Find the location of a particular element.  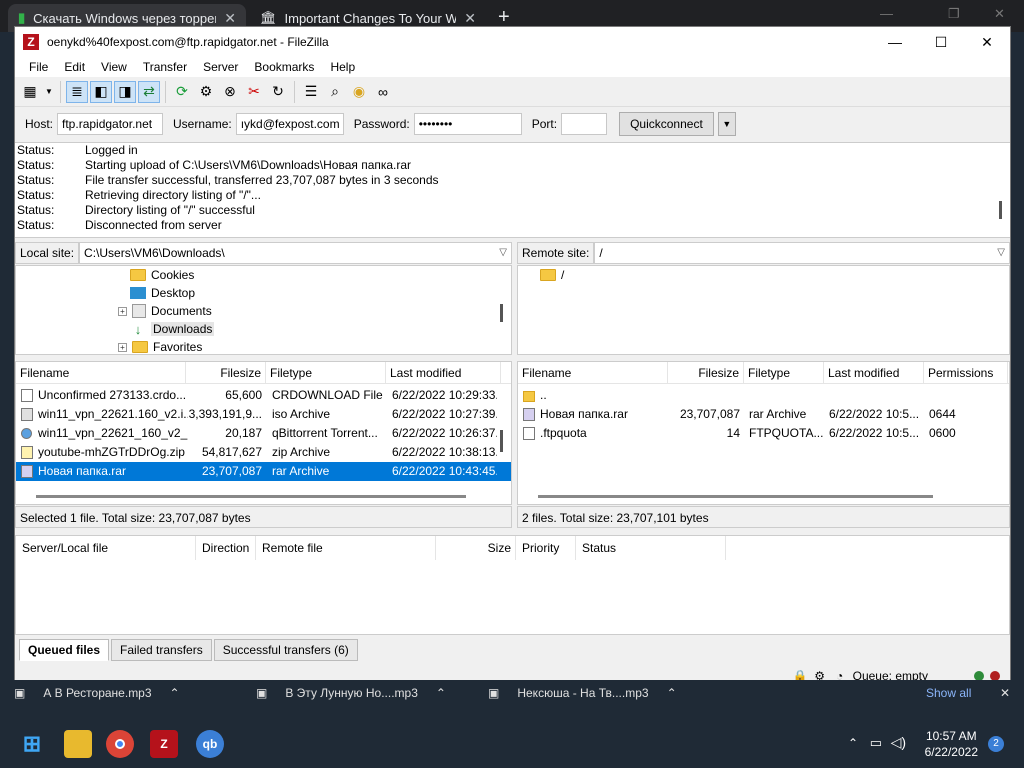

menu-bookmarks: Bookmarks is located at coordinates (284, 67).